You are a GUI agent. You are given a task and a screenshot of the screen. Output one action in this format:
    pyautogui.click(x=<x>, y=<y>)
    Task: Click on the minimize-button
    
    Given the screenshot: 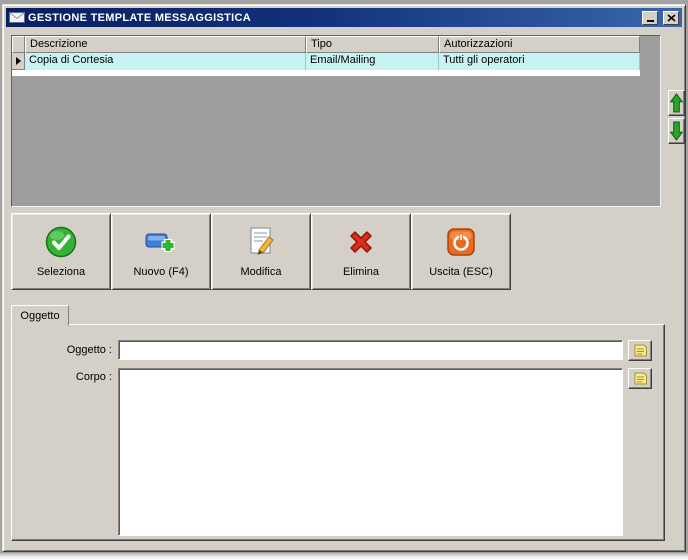 What is the action you would take?
    pyautogui.click(x=650, y=17)
    